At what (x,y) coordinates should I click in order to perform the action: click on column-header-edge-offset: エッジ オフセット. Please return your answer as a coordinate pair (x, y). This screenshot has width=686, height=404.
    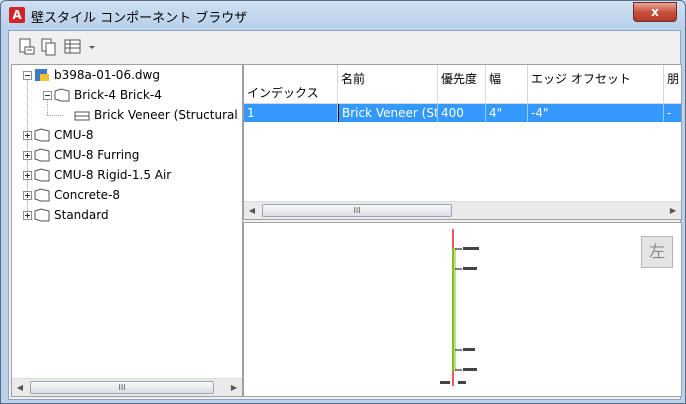
    Looking at the image, I should click on (596, 84).